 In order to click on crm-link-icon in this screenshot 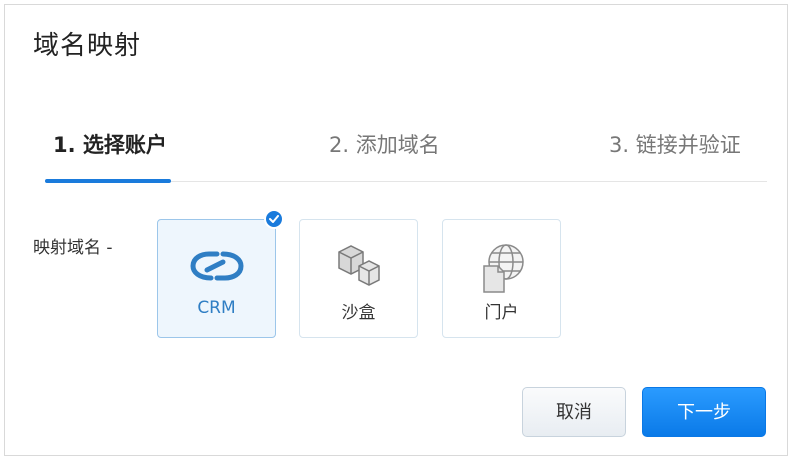, I will do `click(216, 266)`.